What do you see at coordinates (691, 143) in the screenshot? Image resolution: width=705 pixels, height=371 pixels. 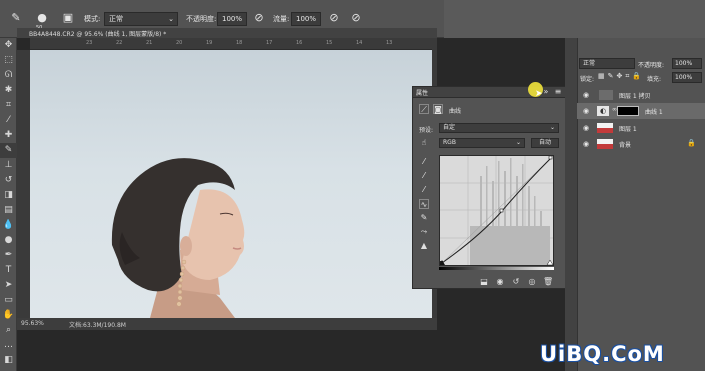 I see `lock-icon: 🔒` at bounding box center [691, 143].